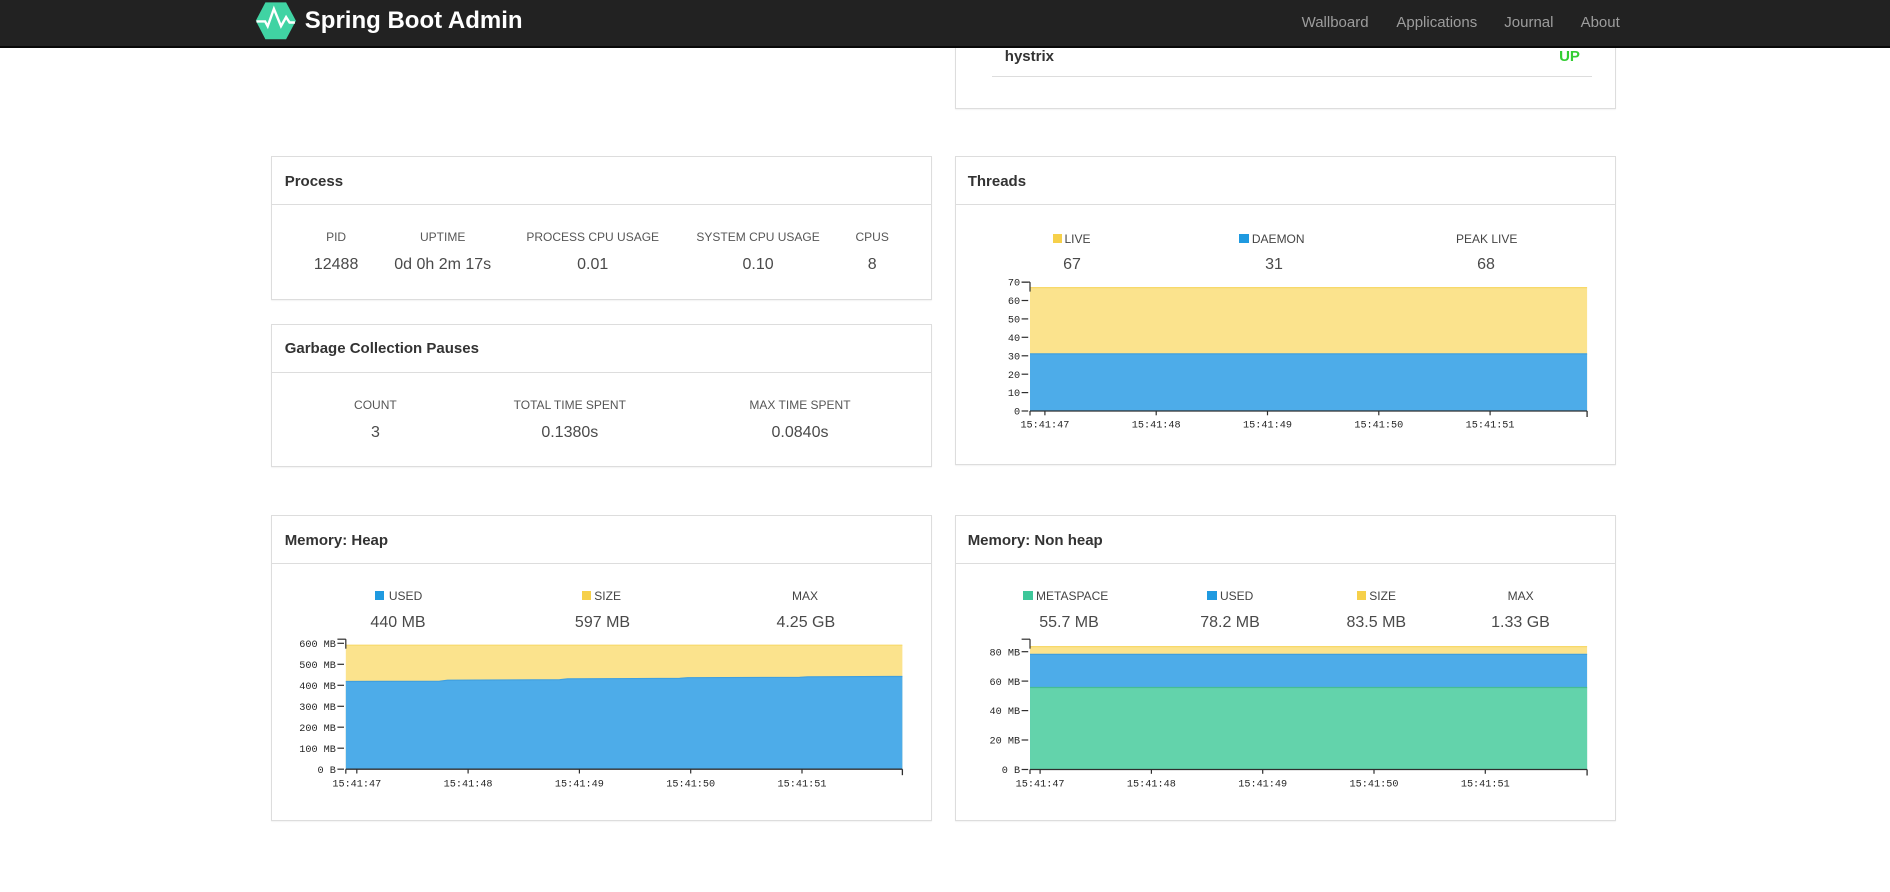 The height and width of the screenshot is (892, 1890). What do you see at coordinates (1014, 376) in the screenshot?
I see `svg-text: 20` at bounding box center [1014, 376].